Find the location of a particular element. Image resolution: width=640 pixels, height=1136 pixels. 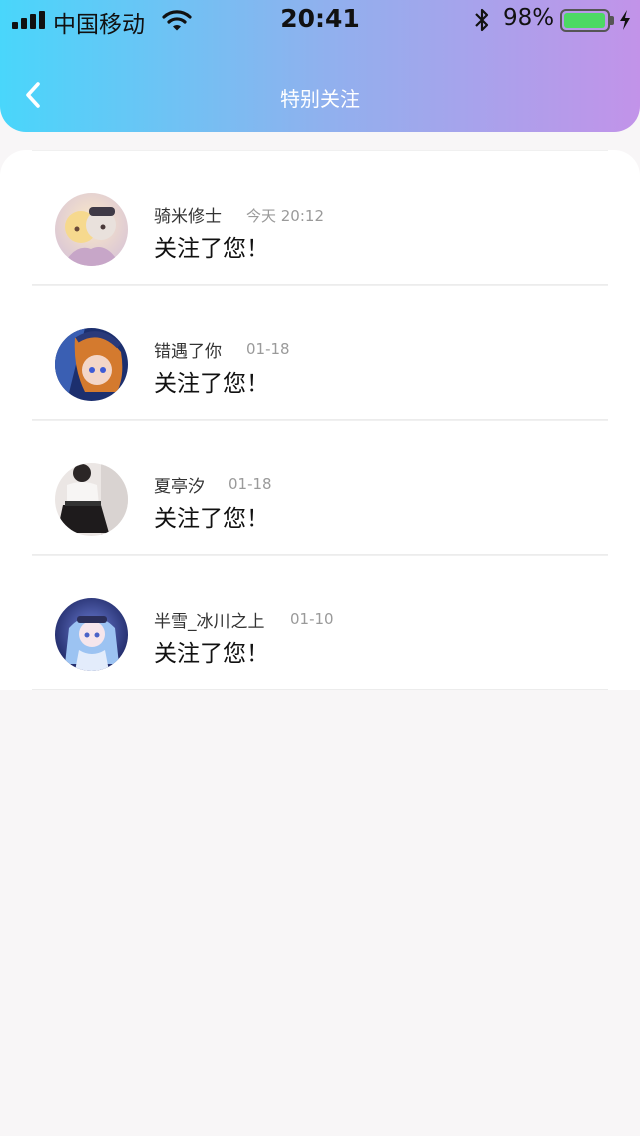

bluetooth-icon is located at coordinates (482, 20).